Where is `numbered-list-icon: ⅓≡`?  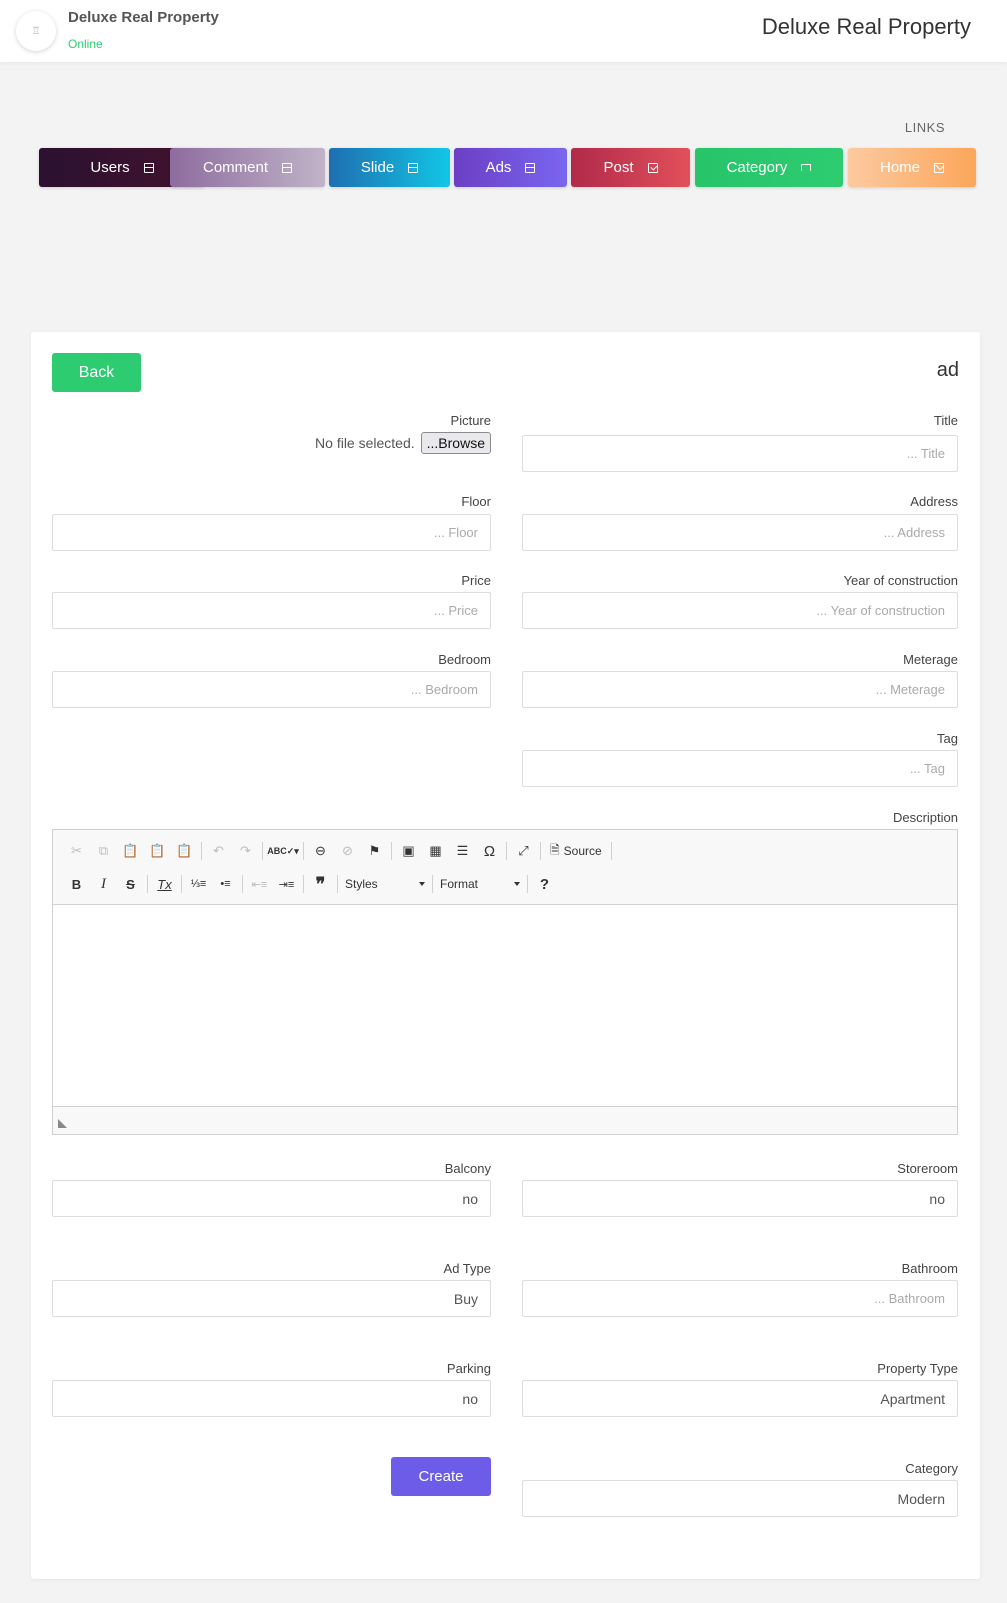
numbered-list-icon: ⅓≡ is located at coordinates (198, 884).